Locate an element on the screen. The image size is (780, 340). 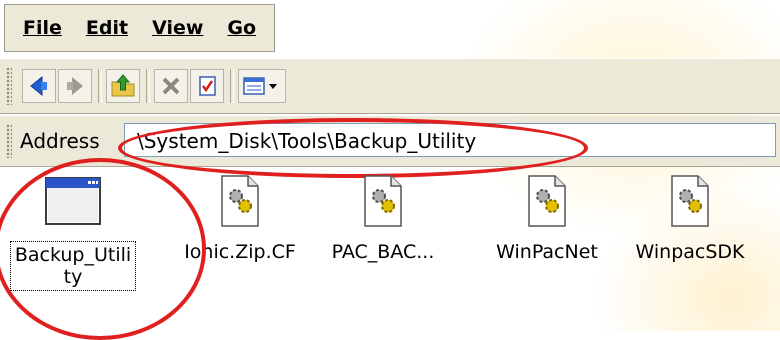
menu-file: File is located at coordinates (42, 28).